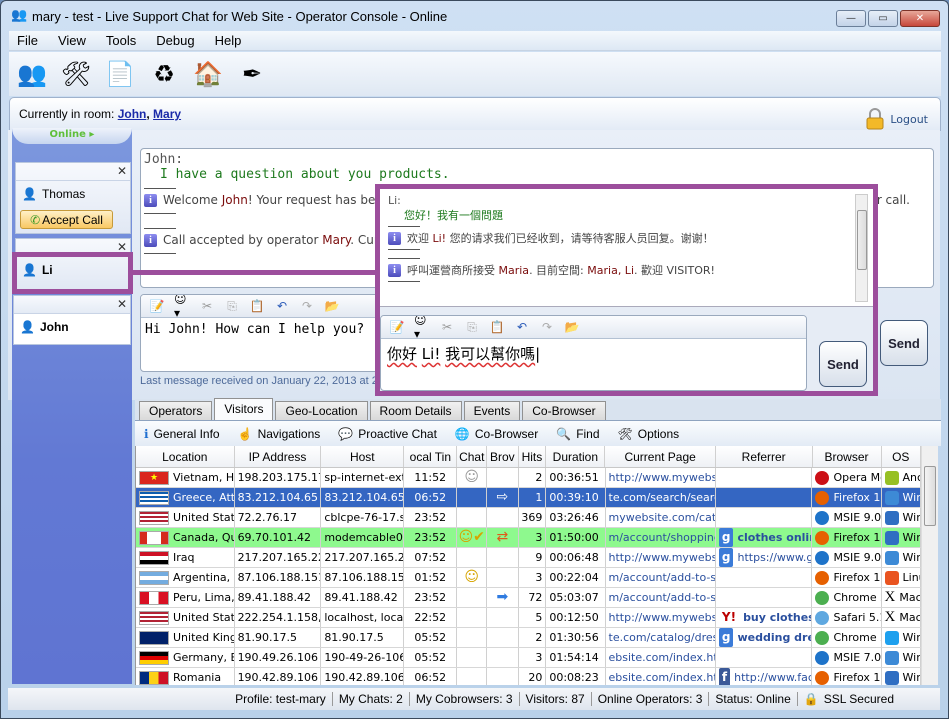  Describe the element at coordinates (154, 477) in the screenshot. I see `flag-vietnam-icon: ★` at that location.